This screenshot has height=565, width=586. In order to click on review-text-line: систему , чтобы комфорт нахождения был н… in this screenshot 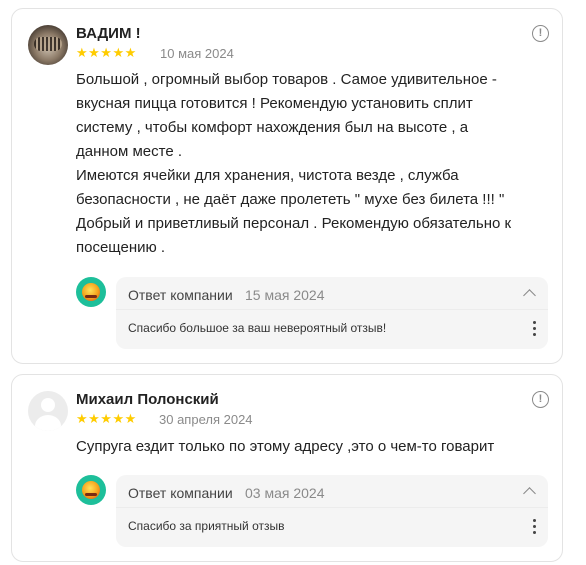, I will do `click(272, 127)`.